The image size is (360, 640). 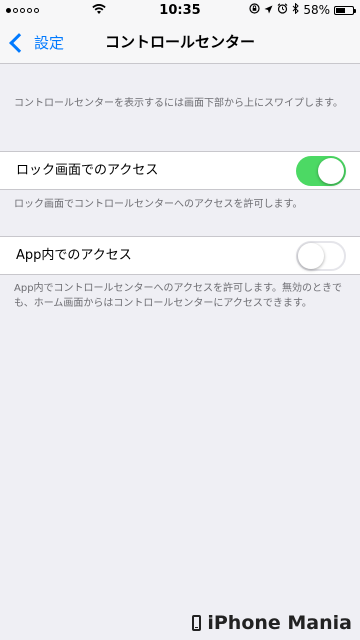 What do you see at coordinates (178, 103) in the screenshot?
I see `intro-description: コントロールセンターを表示するには画面下部から上にスワイプします。` at bounding box center [178, 103].